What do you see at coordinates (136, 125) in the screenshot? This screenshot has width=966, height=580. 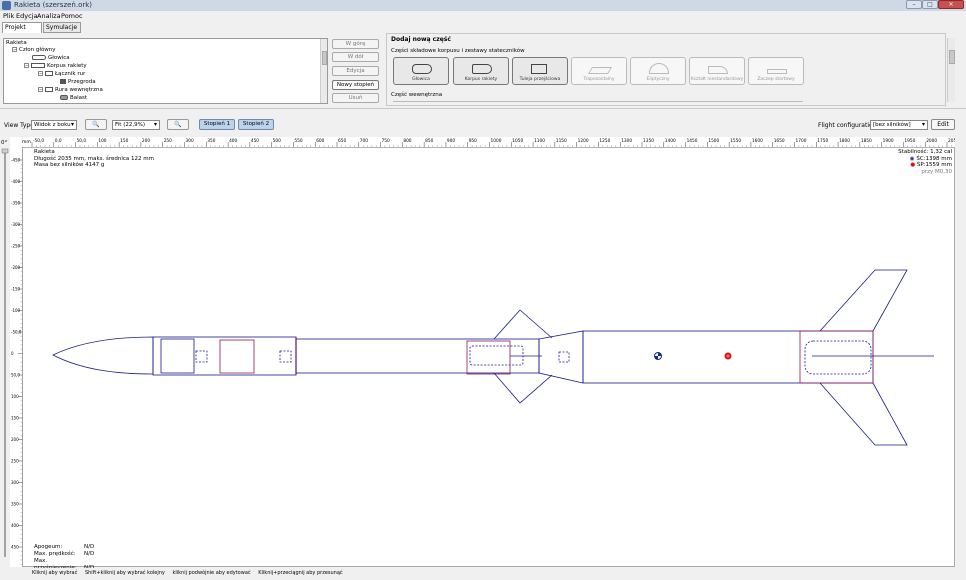 I see `zoom-select: Fit (22,9%)` at bounding box center [136, 125].